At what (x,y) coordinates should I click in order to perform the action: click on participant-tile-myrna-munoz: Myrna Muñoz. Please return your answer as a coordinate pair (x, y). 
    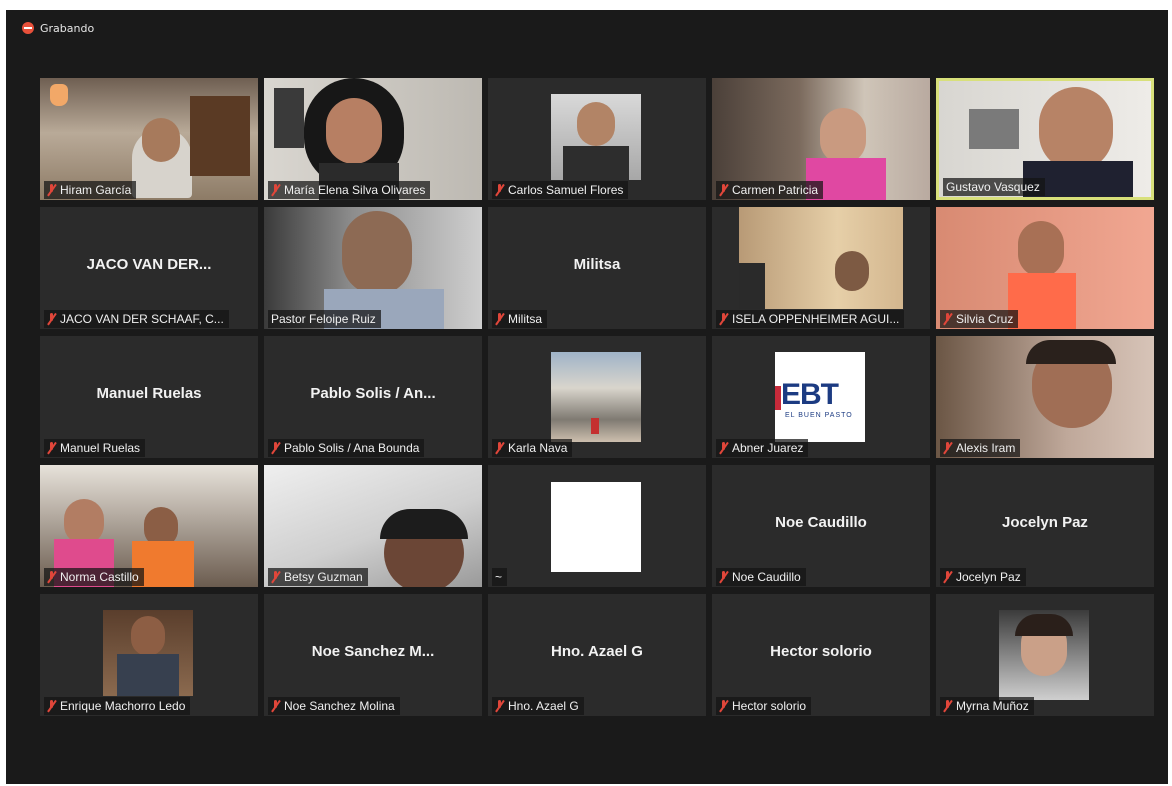
    Looking at the image, I should click on (1045, 655).